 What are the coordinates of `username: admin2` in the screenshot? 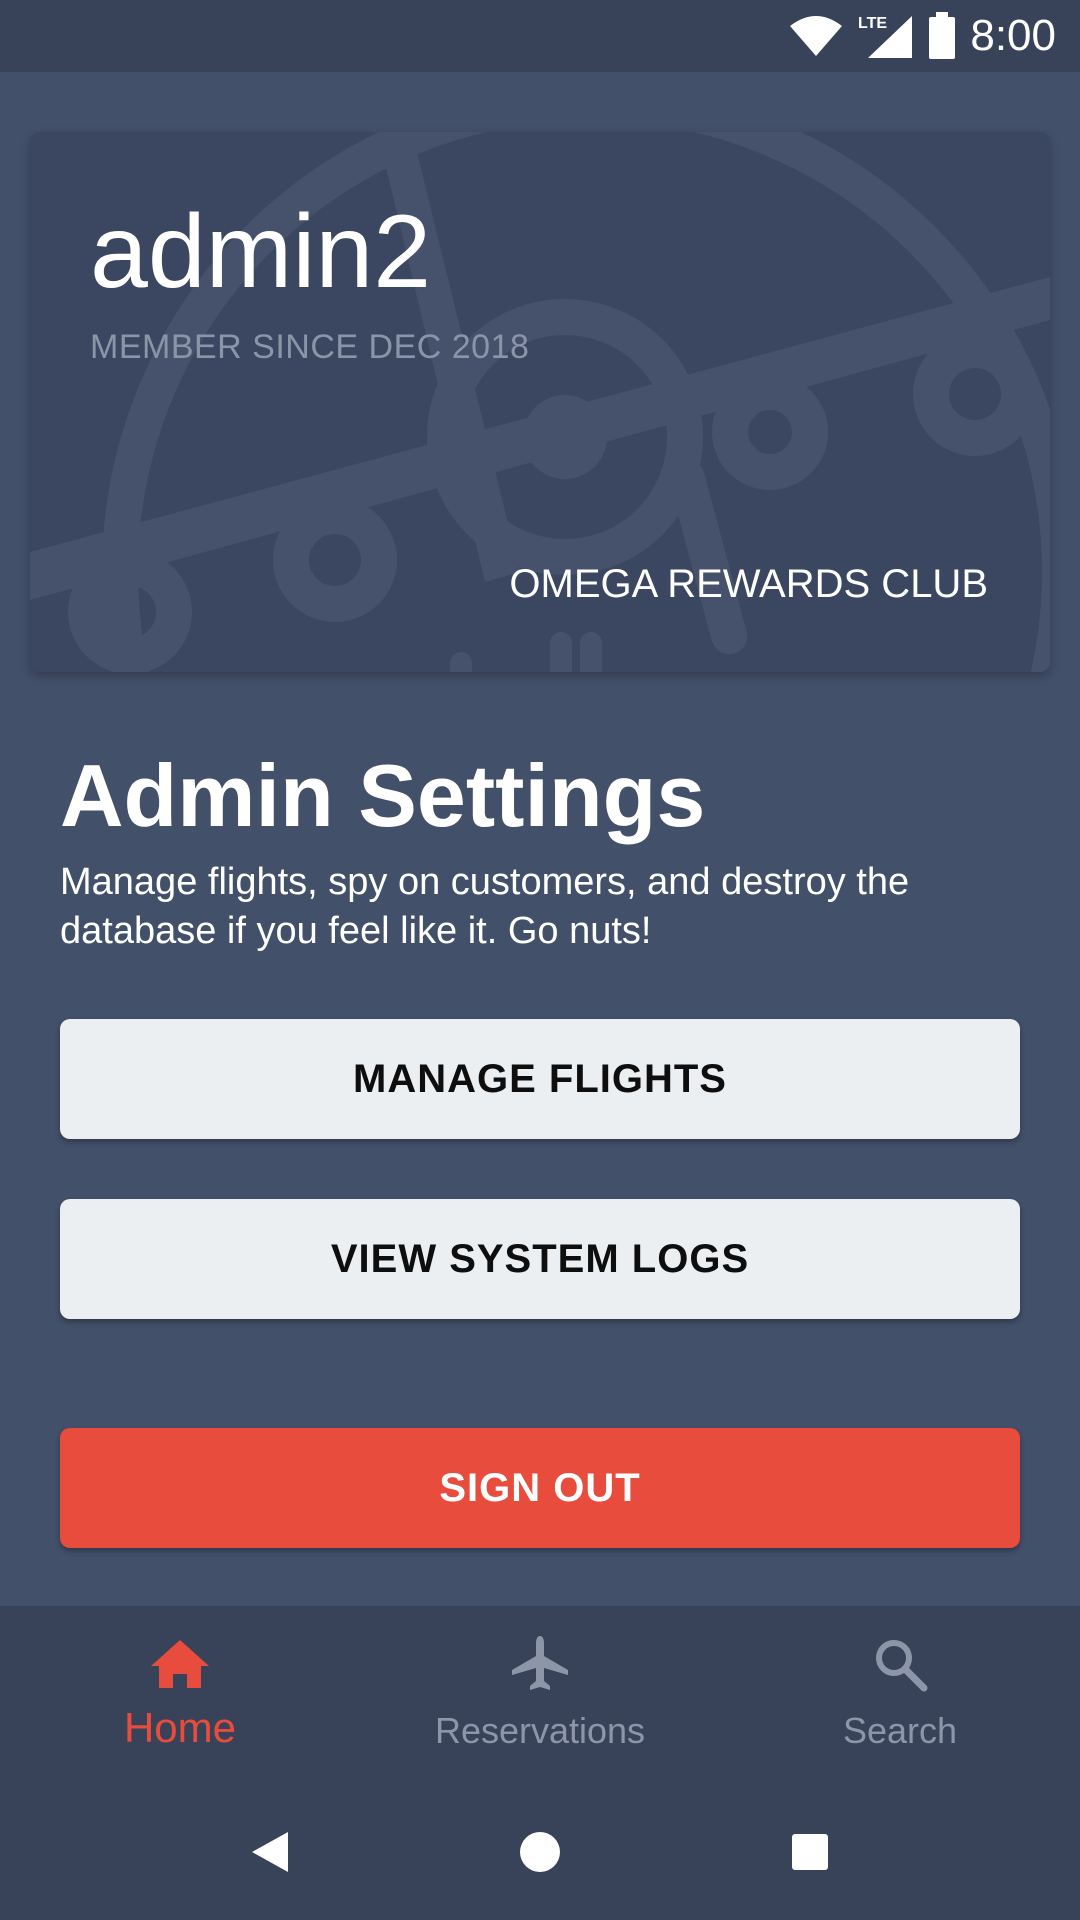 It's located at (261, 252).